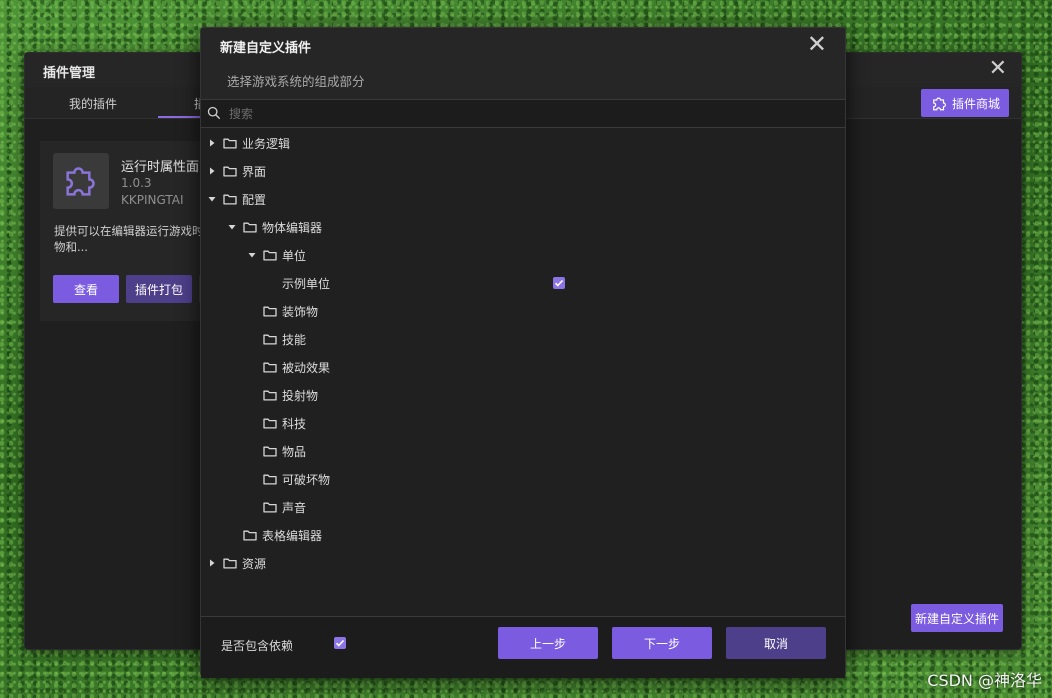 The image size is (1052, 698). I want to click on tree-item-label: 单位, so click(294, 255).